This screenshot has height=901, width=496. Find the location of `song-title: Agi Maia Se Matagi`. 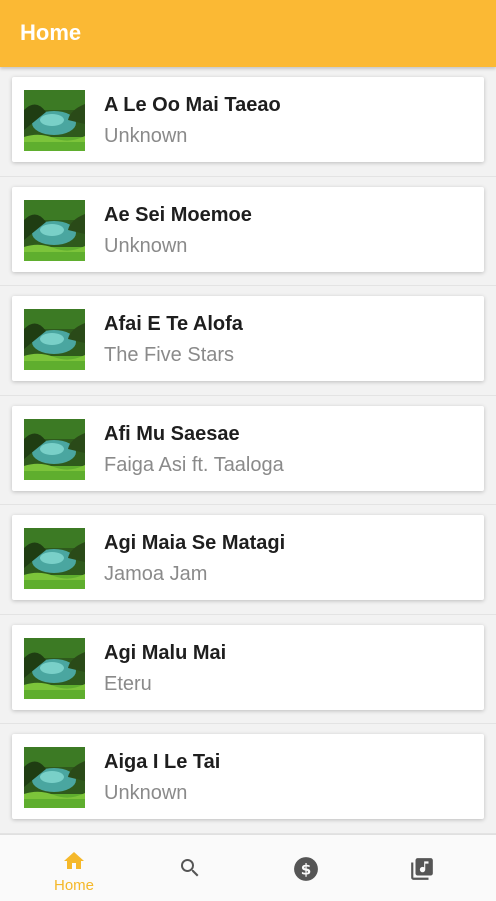

song-title: Agi Maia Se Matagi is located at coordinates (195, 543).